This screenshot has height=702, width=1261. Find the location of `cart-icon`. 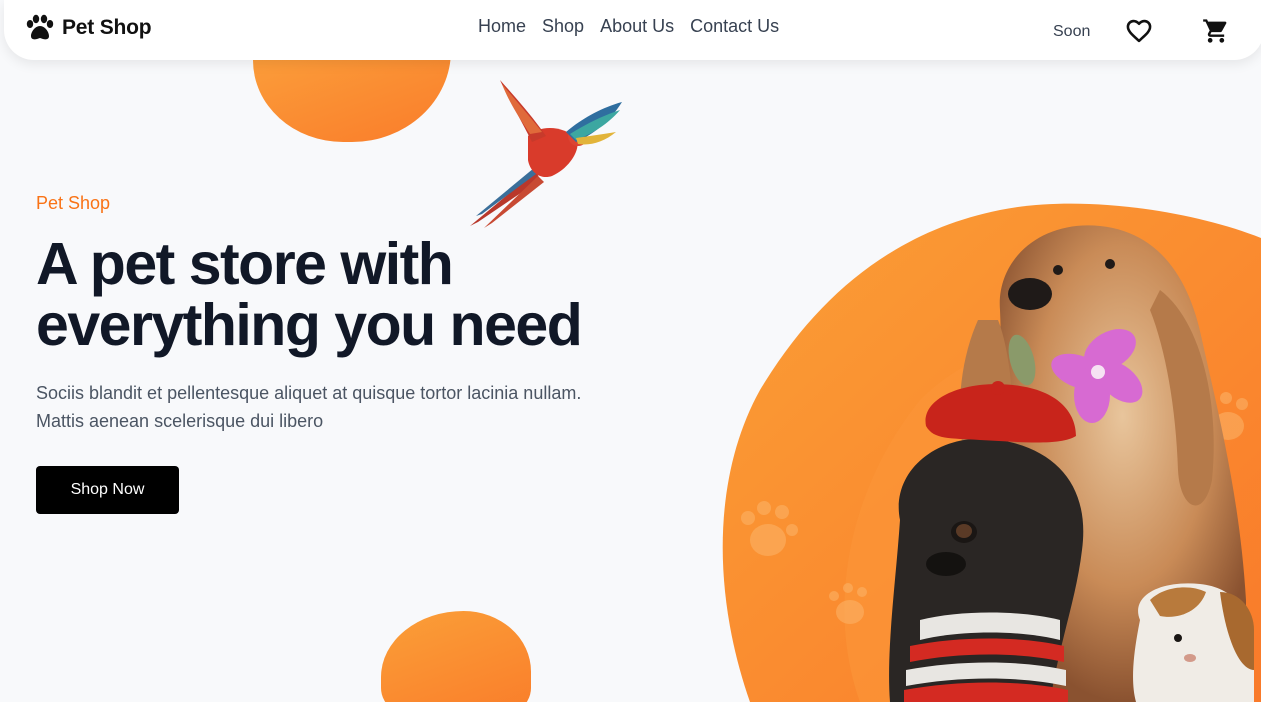

cart-icon is located at coordinates (1215, 31).